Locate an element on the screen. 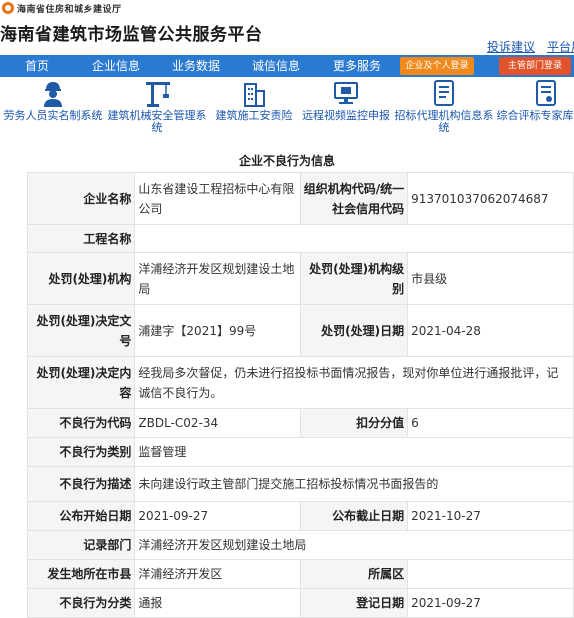  nav-business-data: 业务数据 is located at coordinates (196, 66).